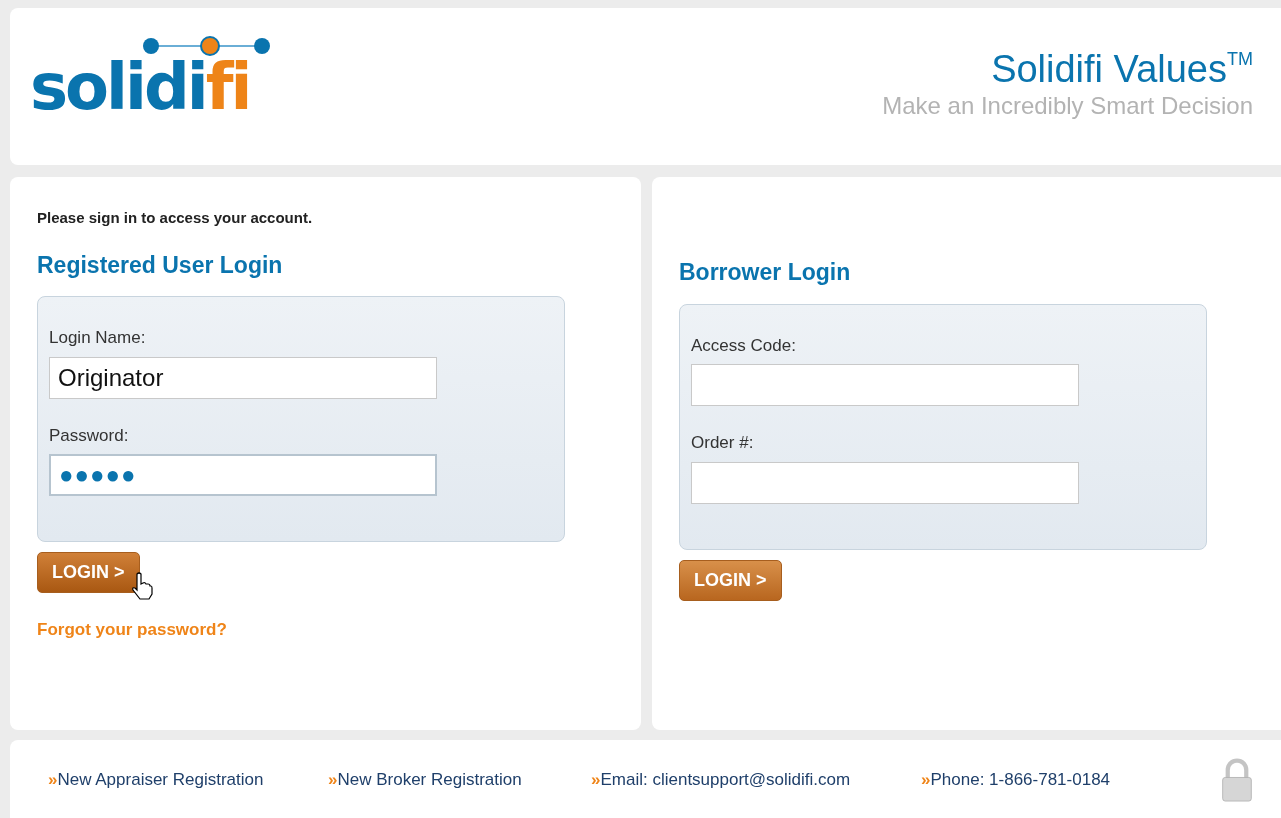 The height and width of the screenshot is (818, 1281). I want to click on logo-text: solidifi, so click(140, 86).